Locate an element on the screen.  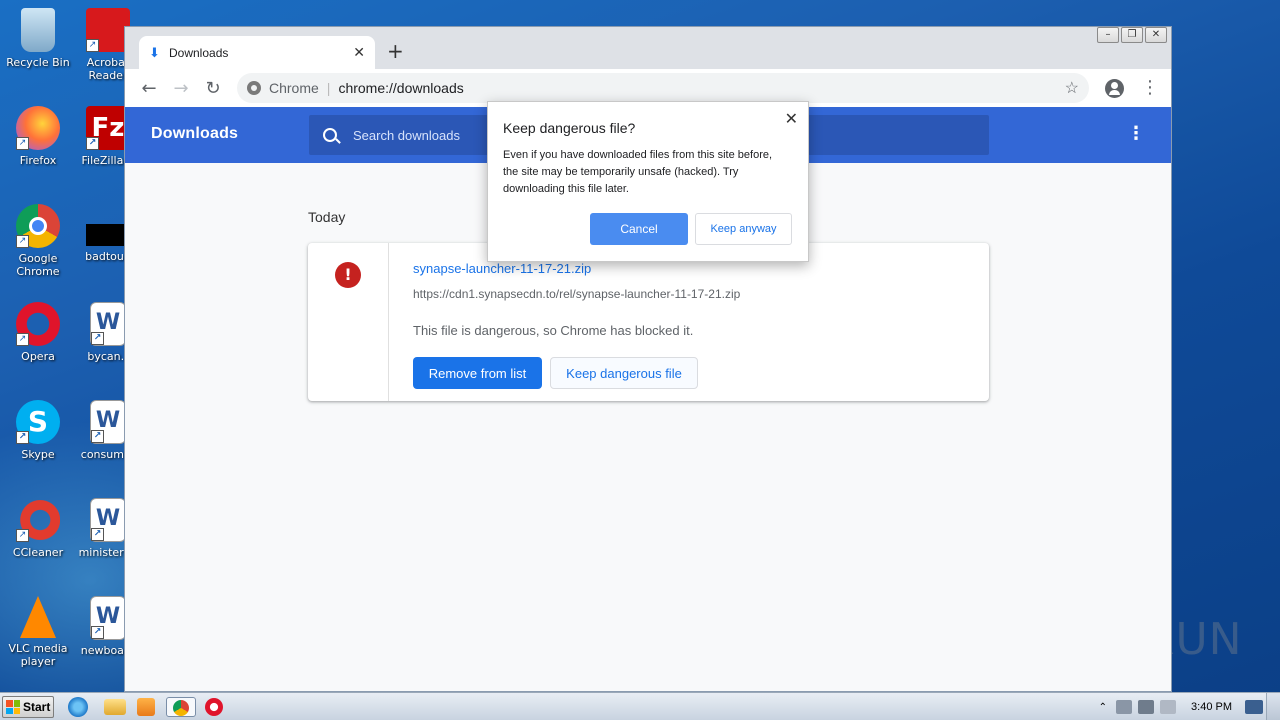
volume-icon is located at coordinates (1124, 707).